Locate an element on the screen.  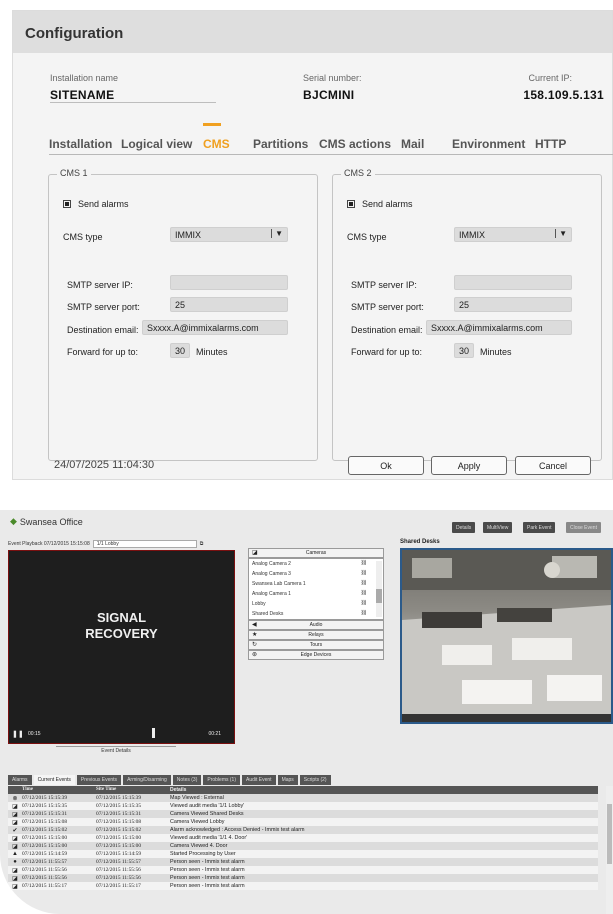
multiview-button: MultiView is located at coordinates (498, 527).